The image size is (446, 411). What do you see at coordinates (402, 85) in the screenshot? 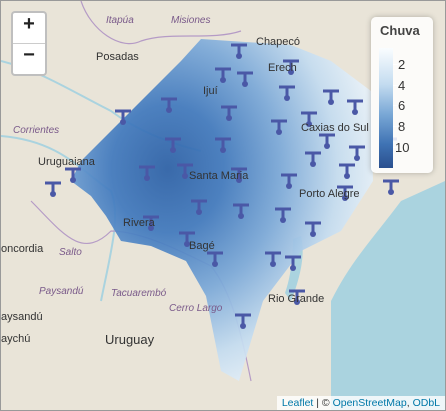
I see `legend-tick-label: 4` at bounding box center [402, 85].